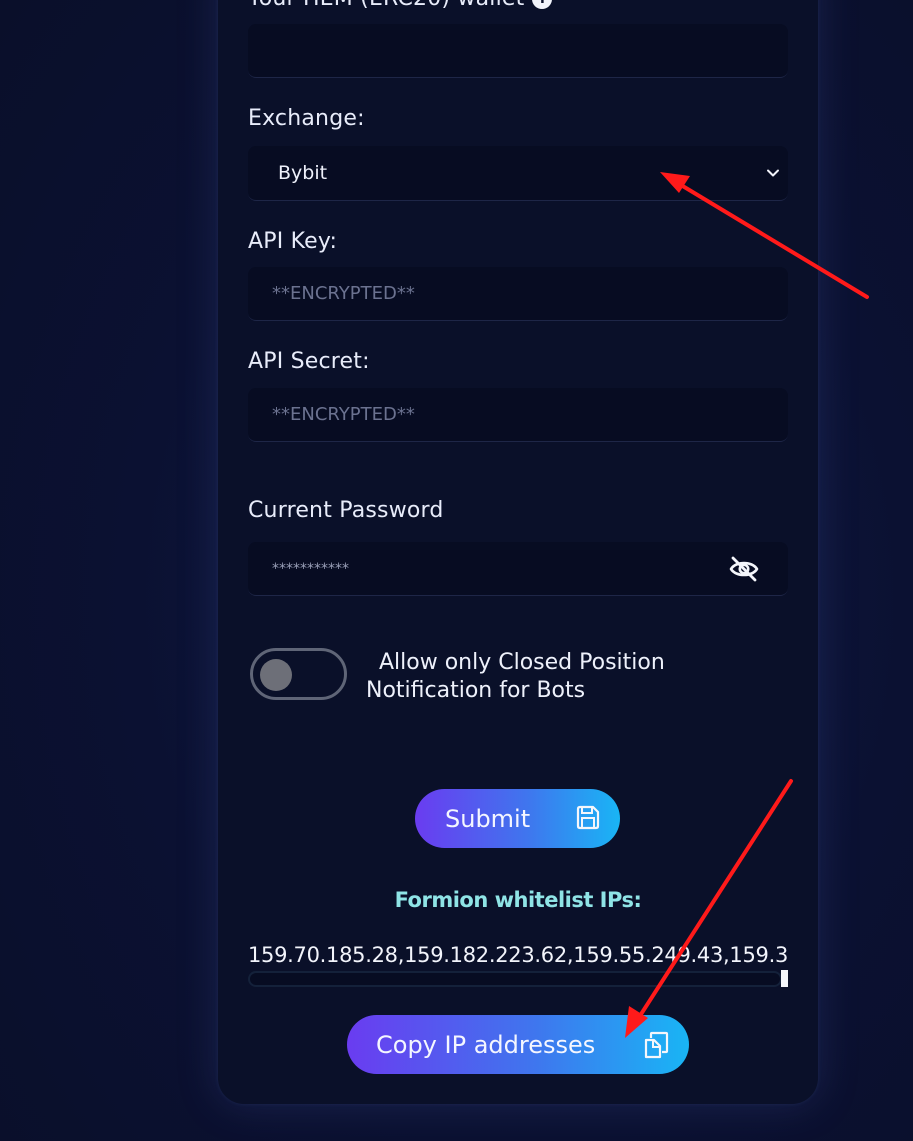 Image resolution: width=913 pixels, height=1141 pixels. I want to click on exchange-select: Bybit, so click(518, 173).